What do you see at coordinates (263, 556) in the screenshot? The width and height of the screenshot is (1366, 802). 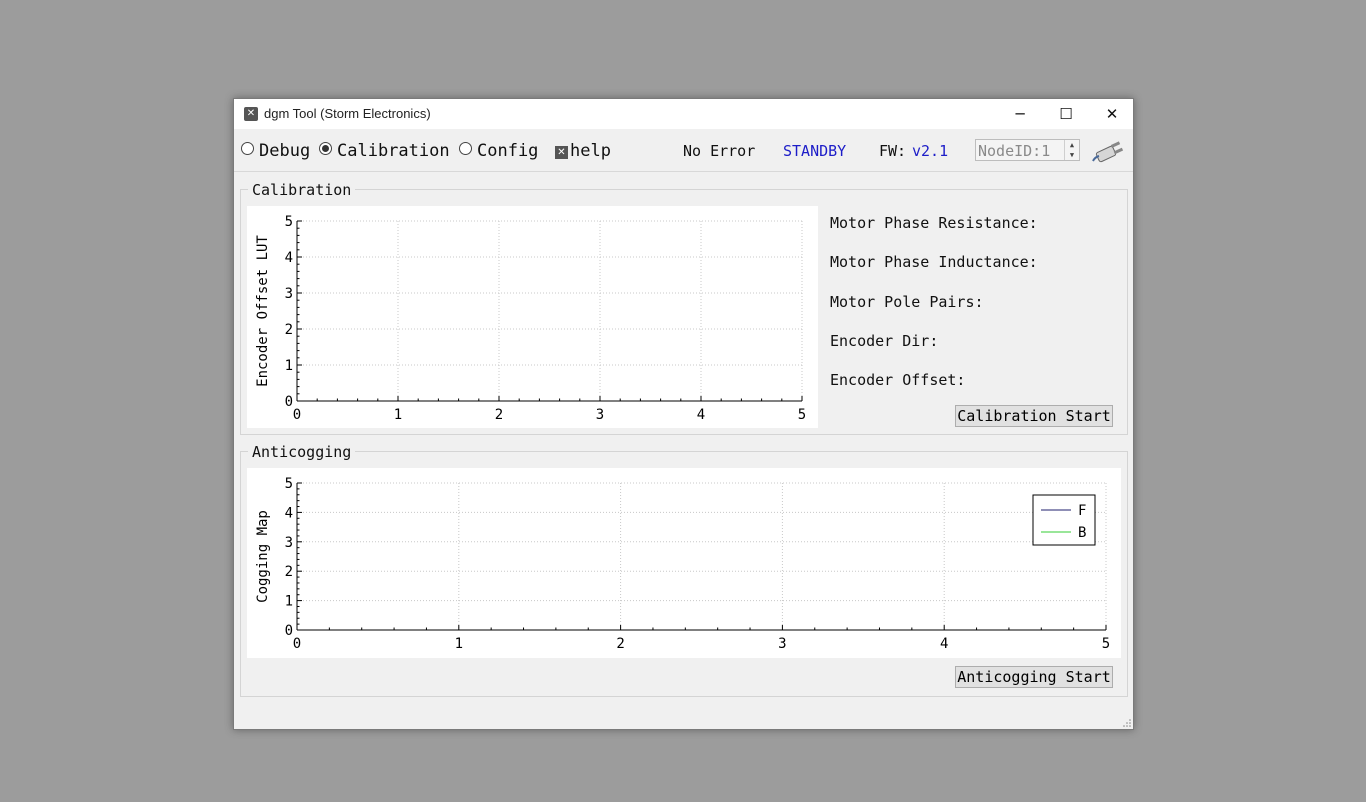 I see `y-axis-label: Cogging Map` at bounding box center [263, 556].